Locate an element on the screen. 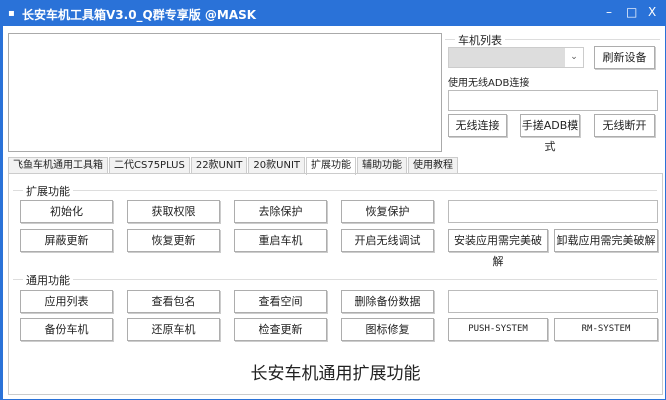  view-package-button: 查看包名 is located at coordinates (173, 301).